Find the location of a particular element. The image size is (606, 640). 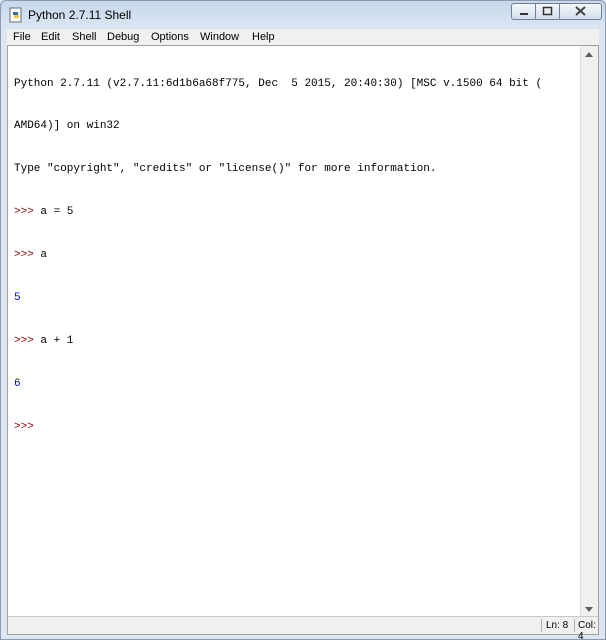

menu-edit: Edit is located at coordinates (50, 37).